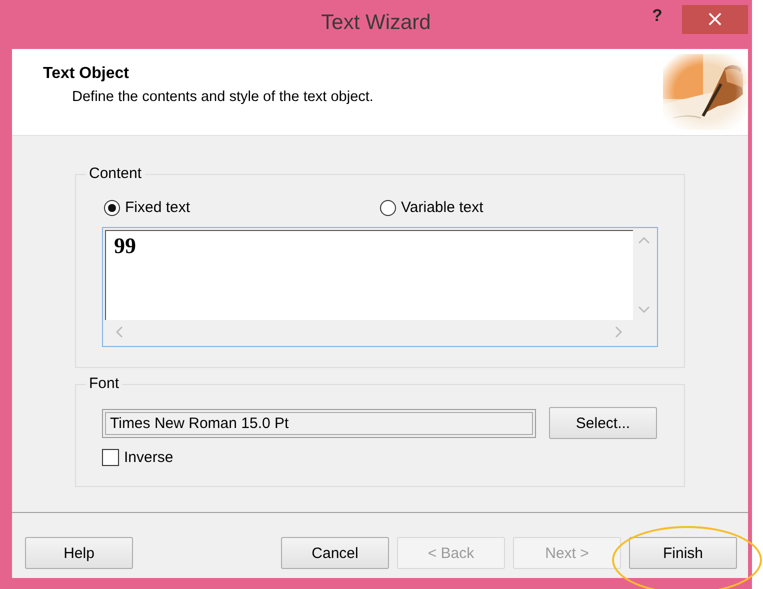  Describe the element at coordinates (335, 553) in the screenshot. I see `cancel-button: Cancel` at that location.